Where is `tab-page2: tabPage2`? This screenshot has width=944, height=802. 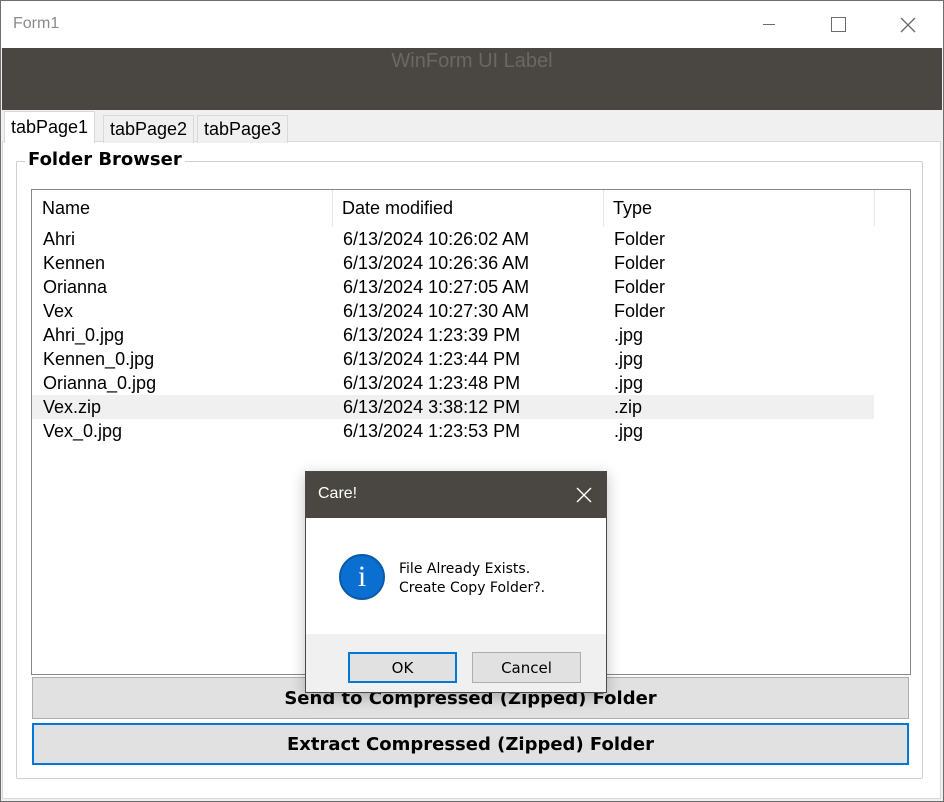 tab-page2: tabPage2 is located at coordinates (149, 129).